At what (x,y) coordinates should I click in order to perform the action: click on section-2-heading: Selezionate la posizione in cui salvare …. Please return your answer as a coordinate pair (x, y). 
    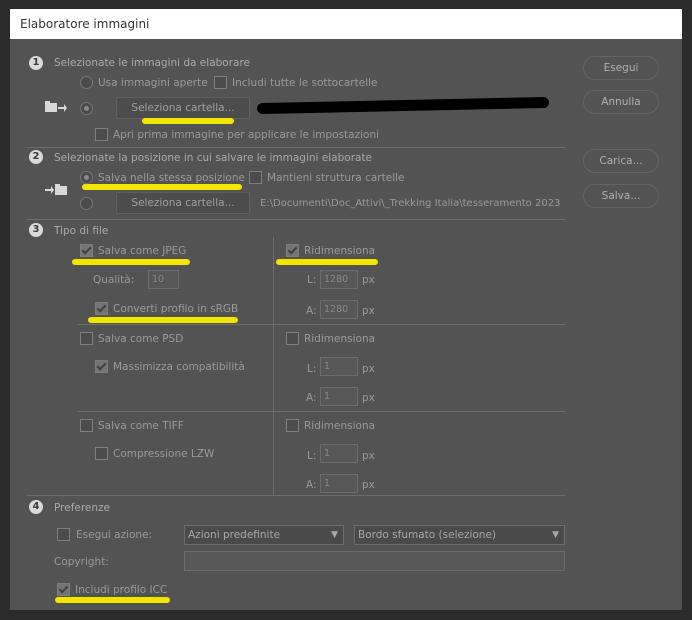
    Looking at the image, I should click on (213, 158).